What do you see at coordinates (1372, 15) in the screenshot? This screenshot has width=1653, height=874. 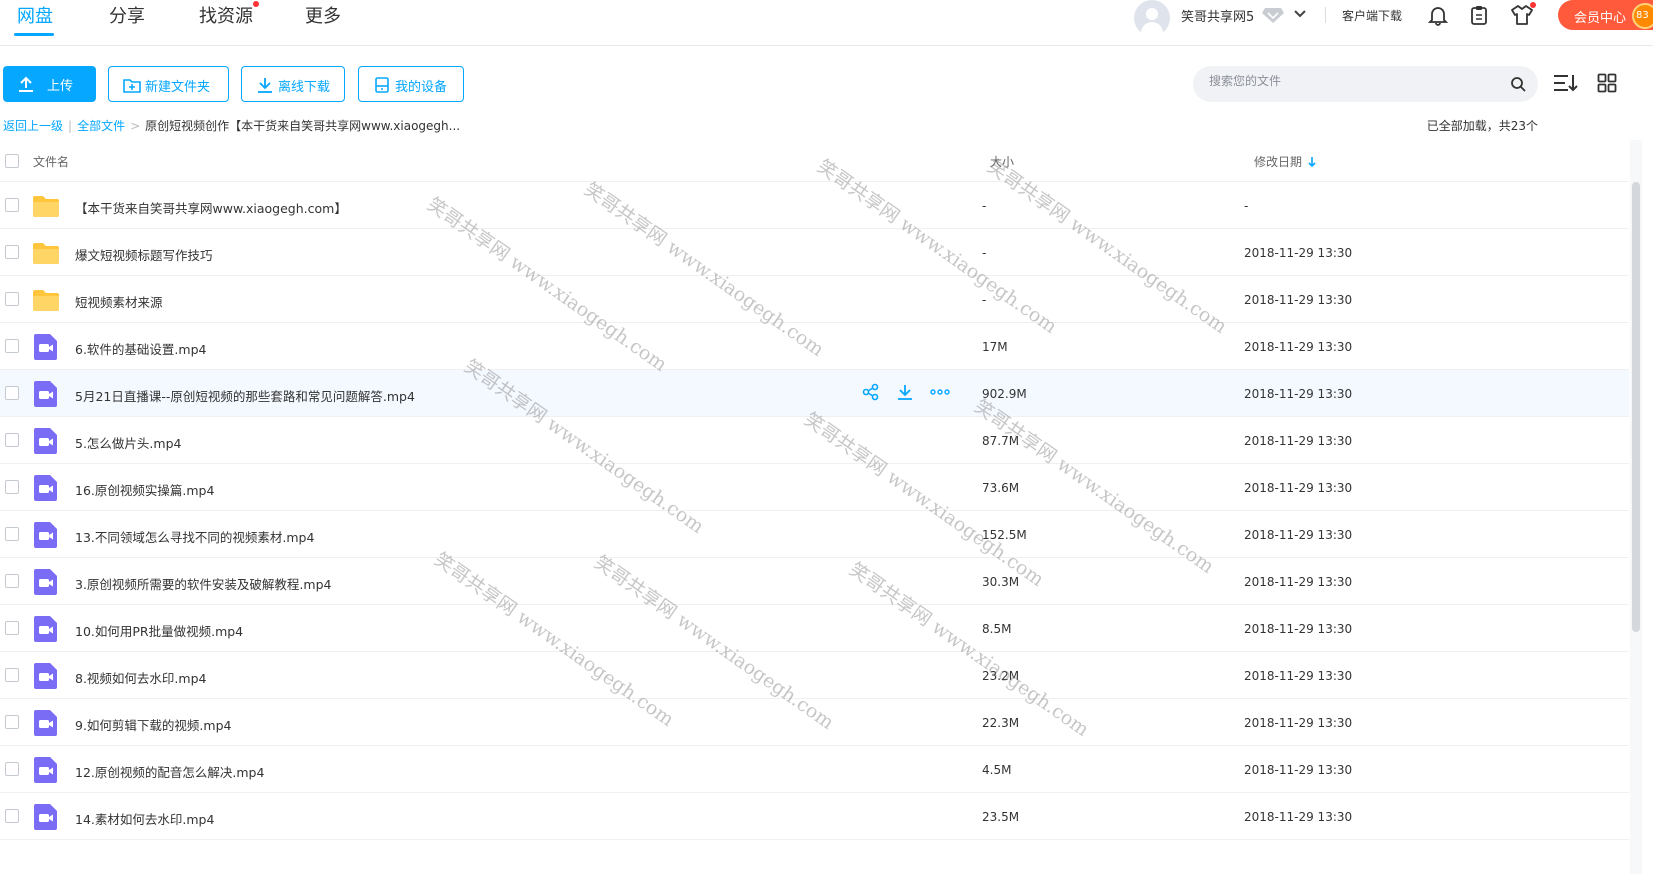 I see `client-download-link: 客户端下载` at bounding box center [1372, 15].